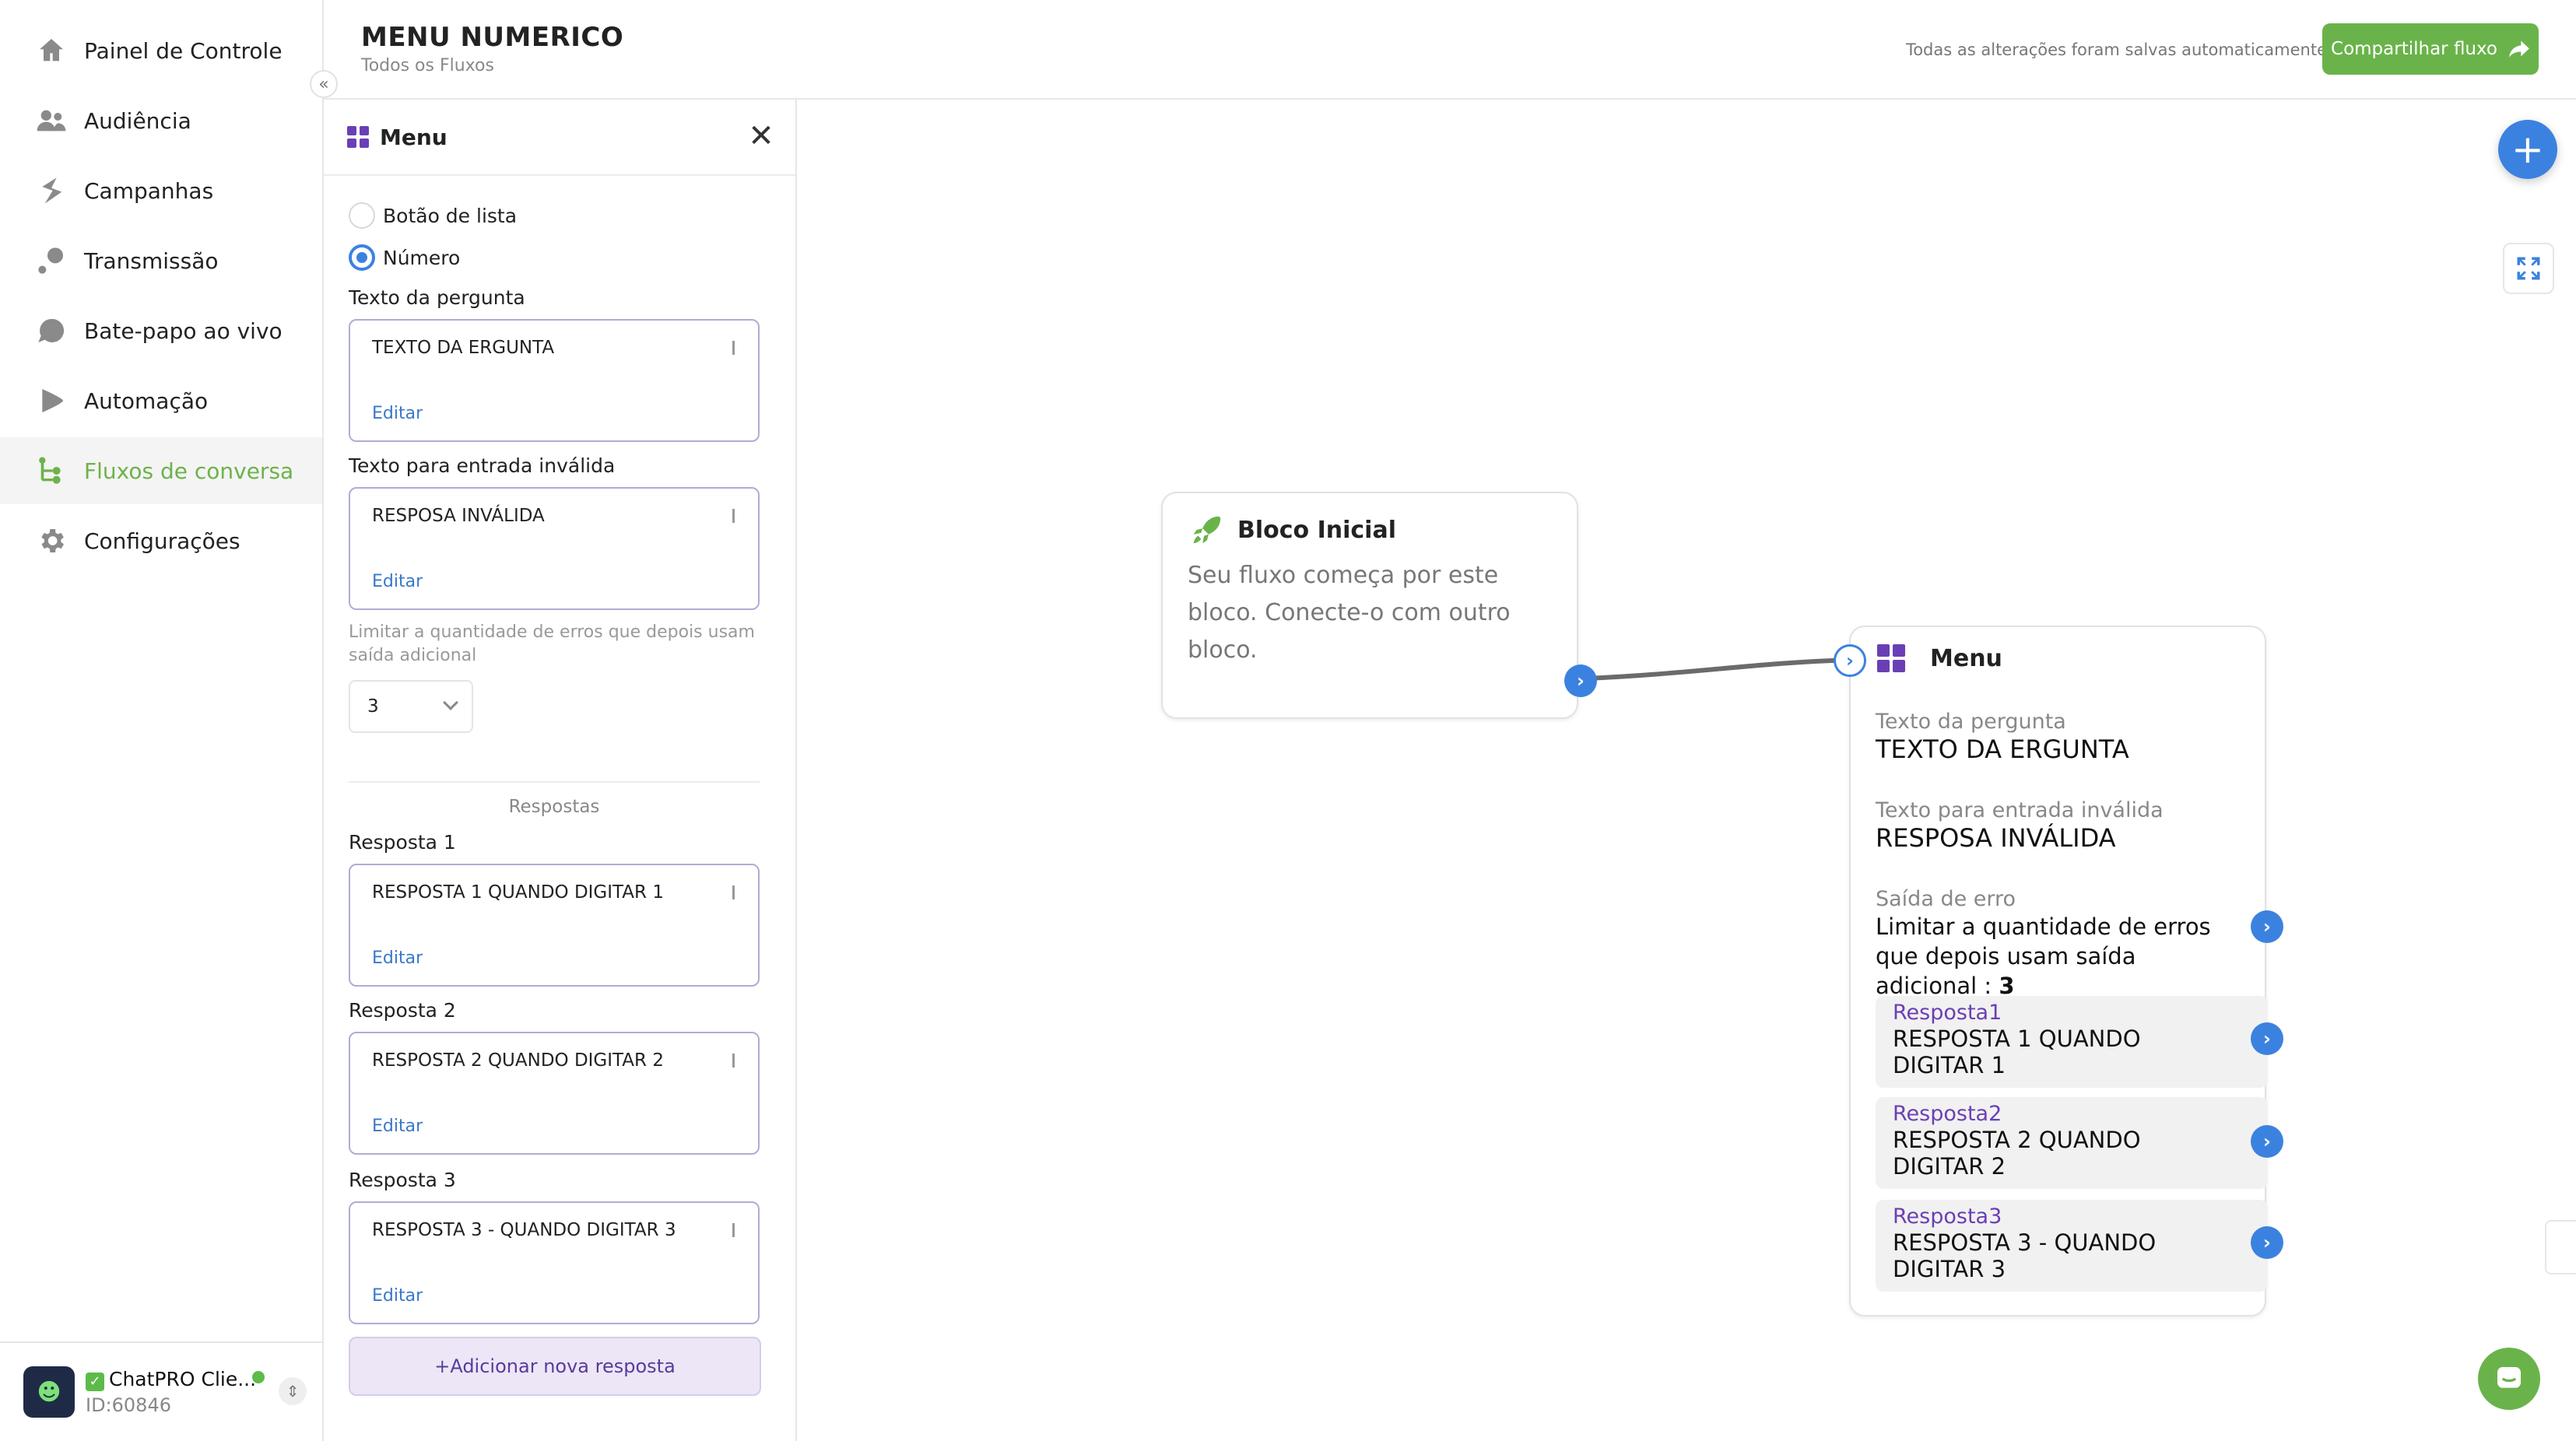 The image size is (2576, 1441). Describe the element at coordinates (555, 1366) in the screenshot. I see `add-answer-button: +Adicionar nova resposta` at that location.